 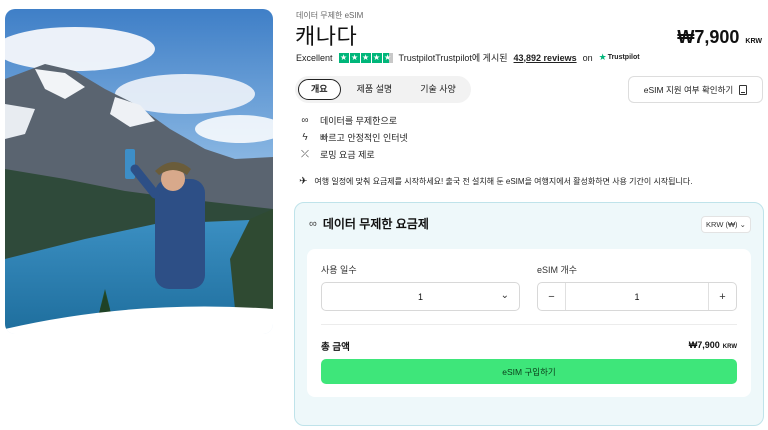 I want to click on days-value: 1, so click(x=420, y=296).